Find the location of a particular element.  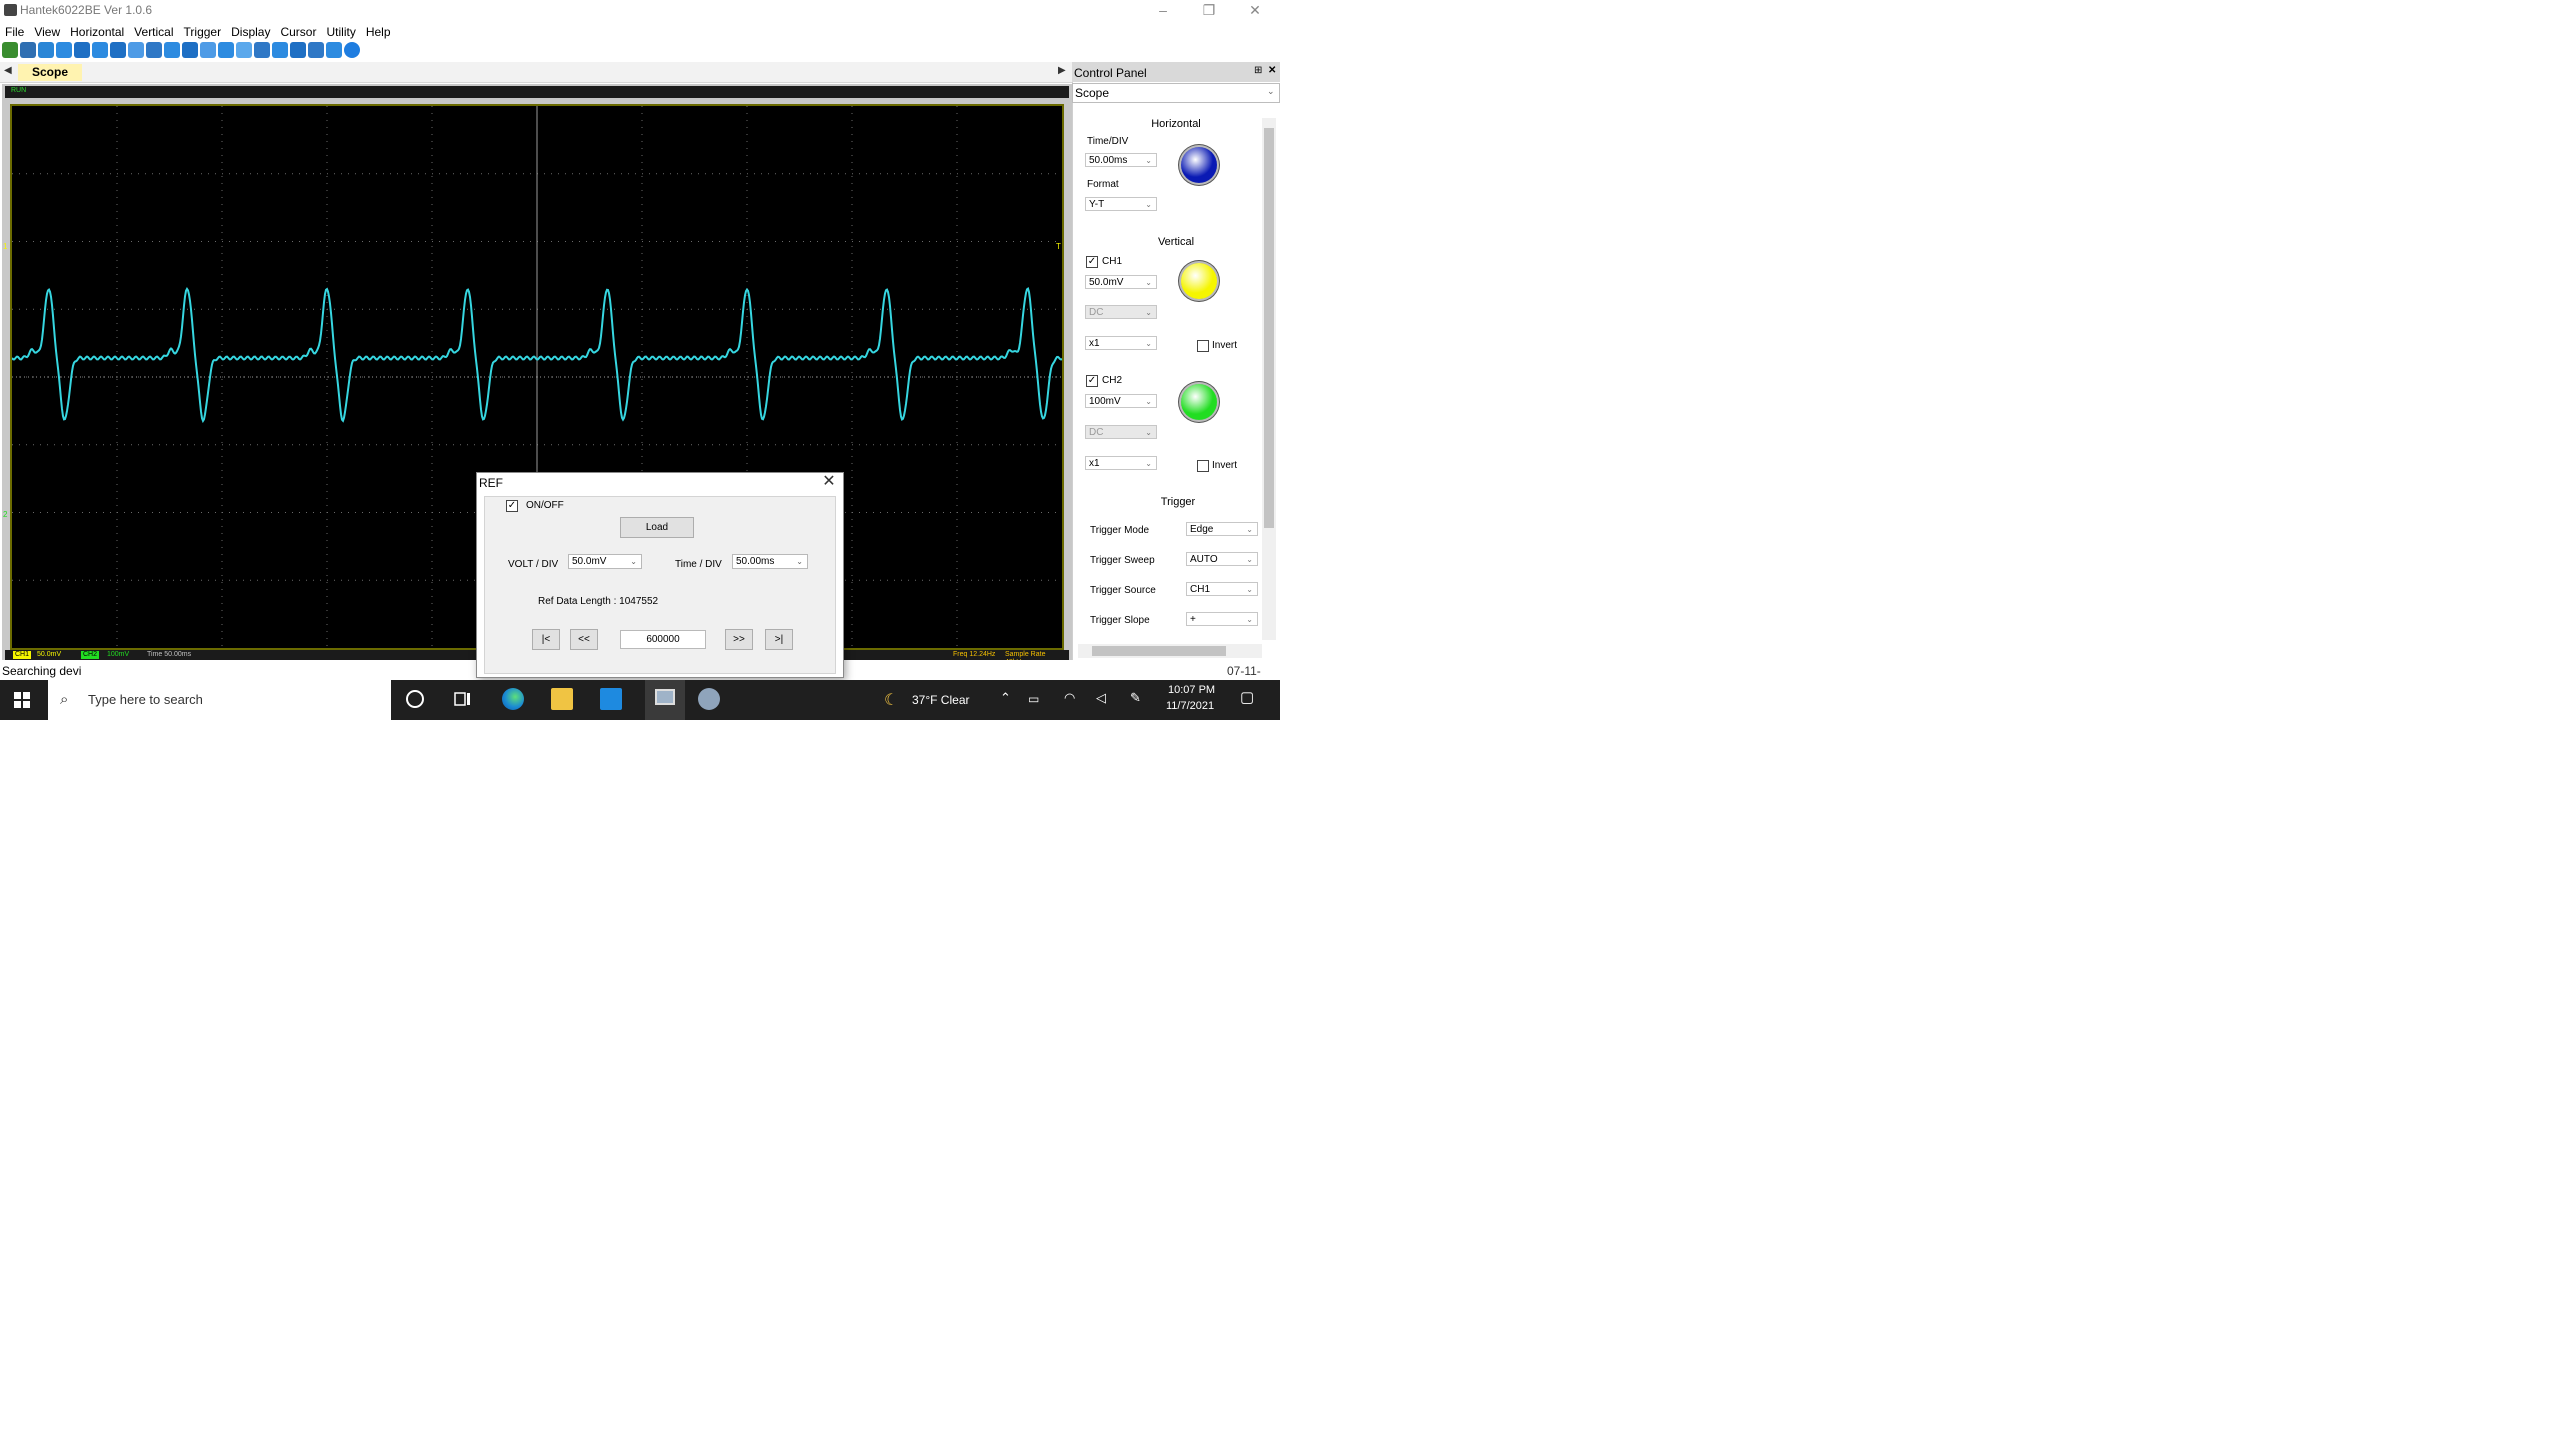

clock-date: 11/7/2021 is located at coordinates (1190, 706).